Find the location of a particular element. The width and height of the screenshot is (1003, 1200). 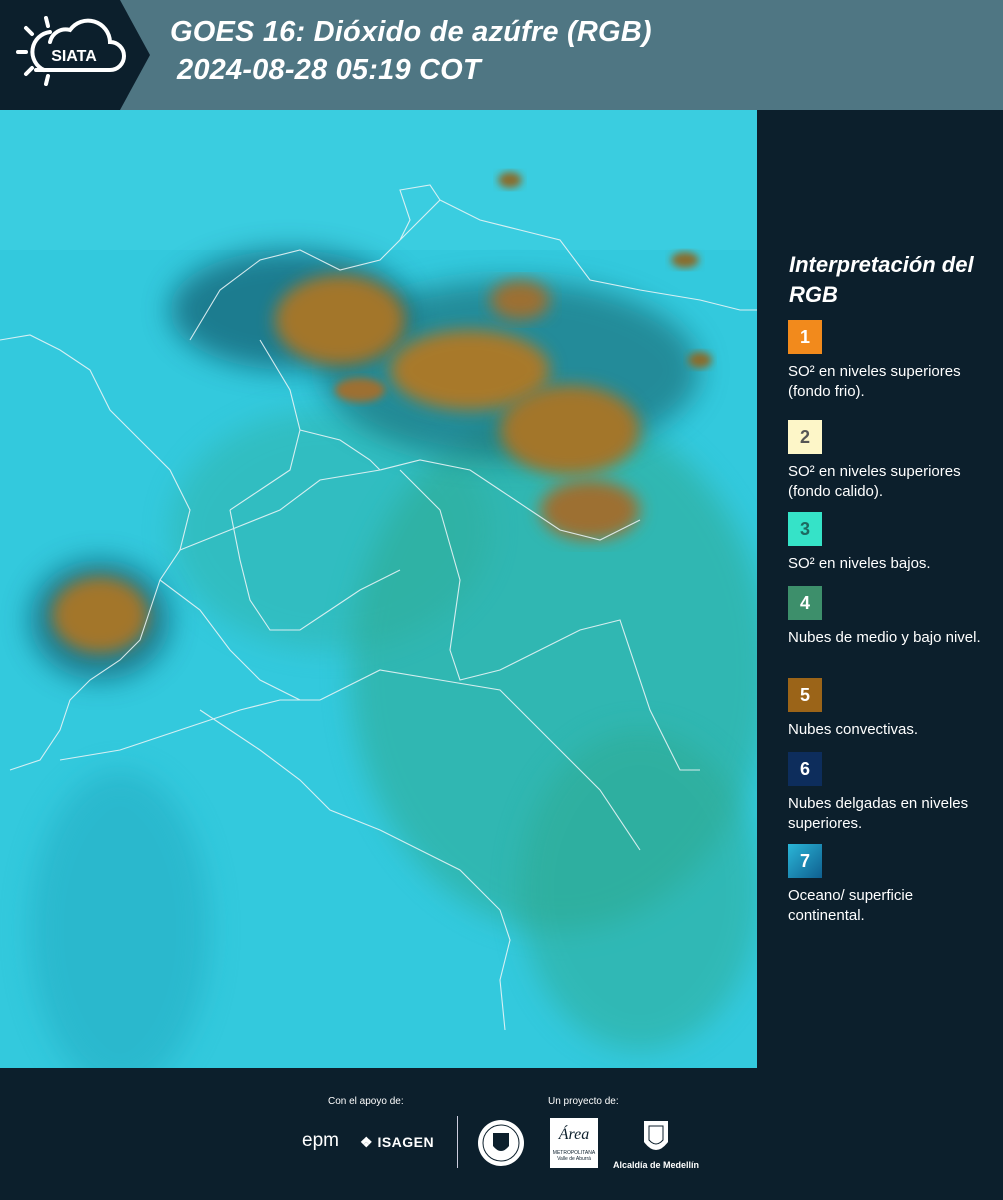

support-caption: Con el apoyo de: is located at coordinates (366, 1101).